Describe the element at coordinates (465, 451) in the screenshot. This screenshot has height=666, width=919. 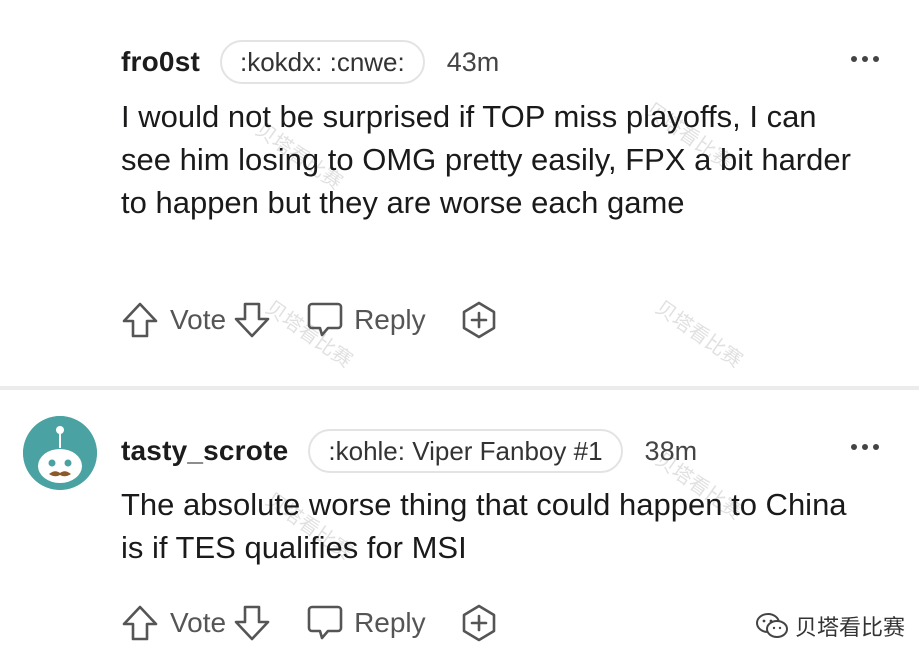
I see `user-flair: :kohle: Viper Fanboy #1` at that location.